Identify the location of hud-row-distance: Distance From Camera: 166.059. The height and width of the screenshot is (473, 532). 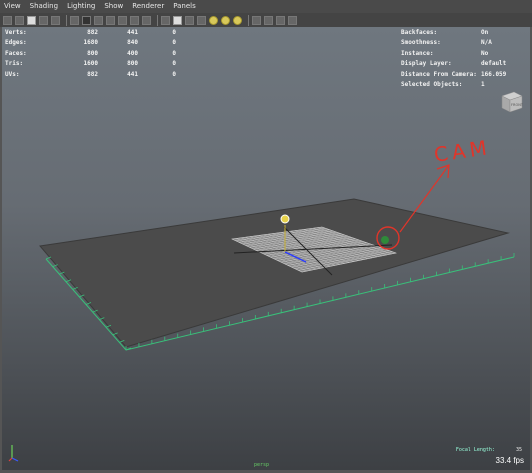
(461, 74).